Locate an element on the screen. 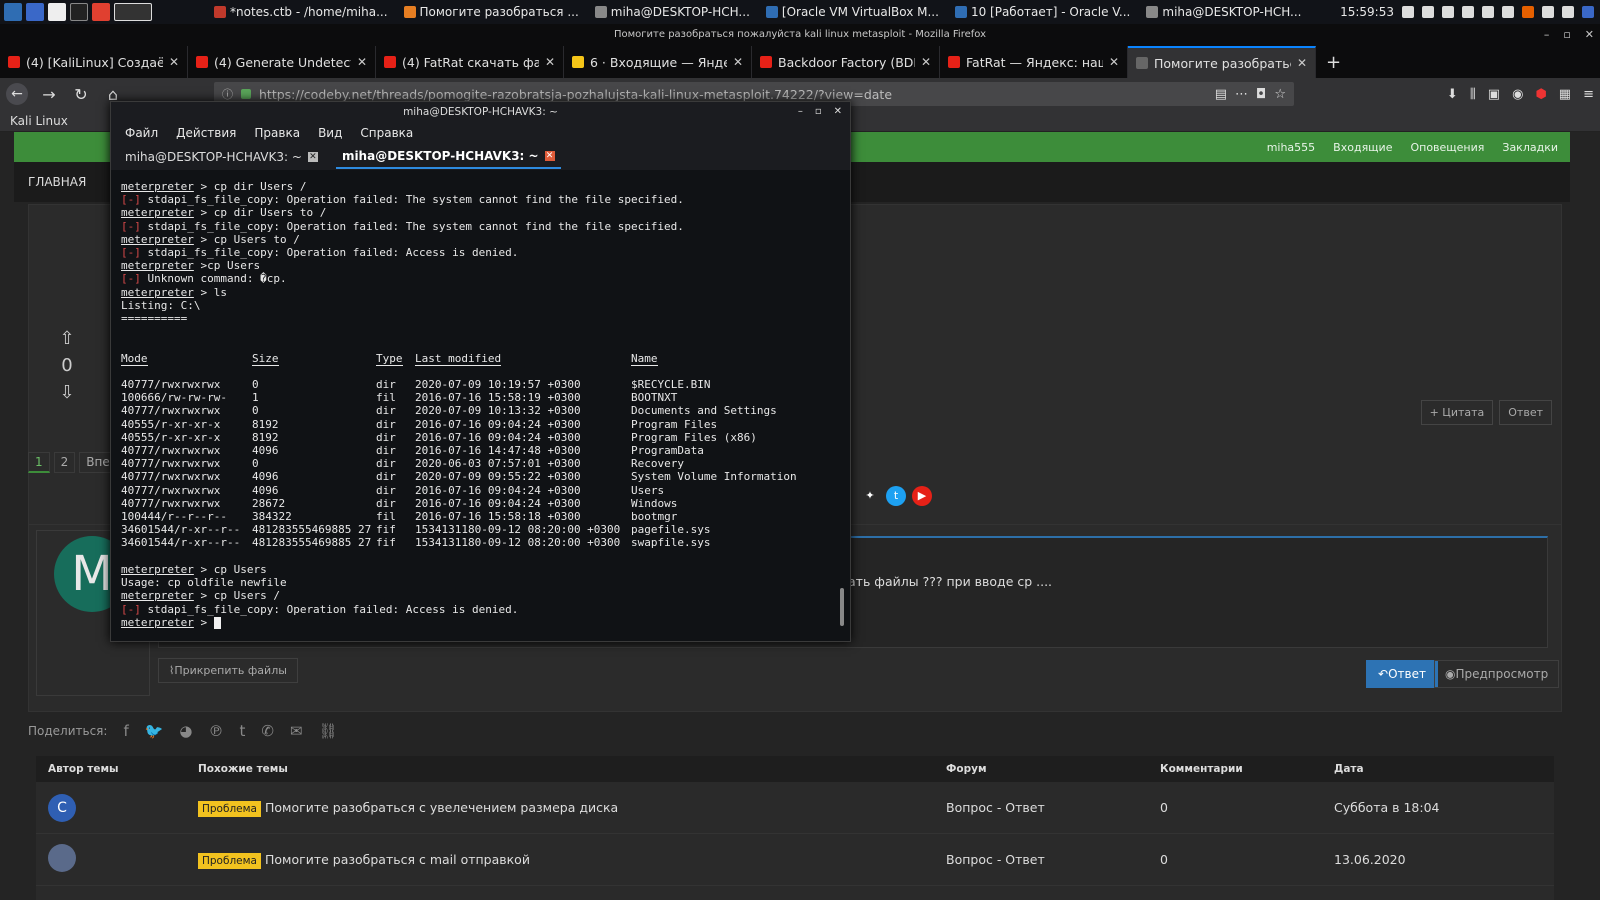 The width and height of the screenshot is (1600, 900). file-manager-icon is located at coordinates (57, 12).